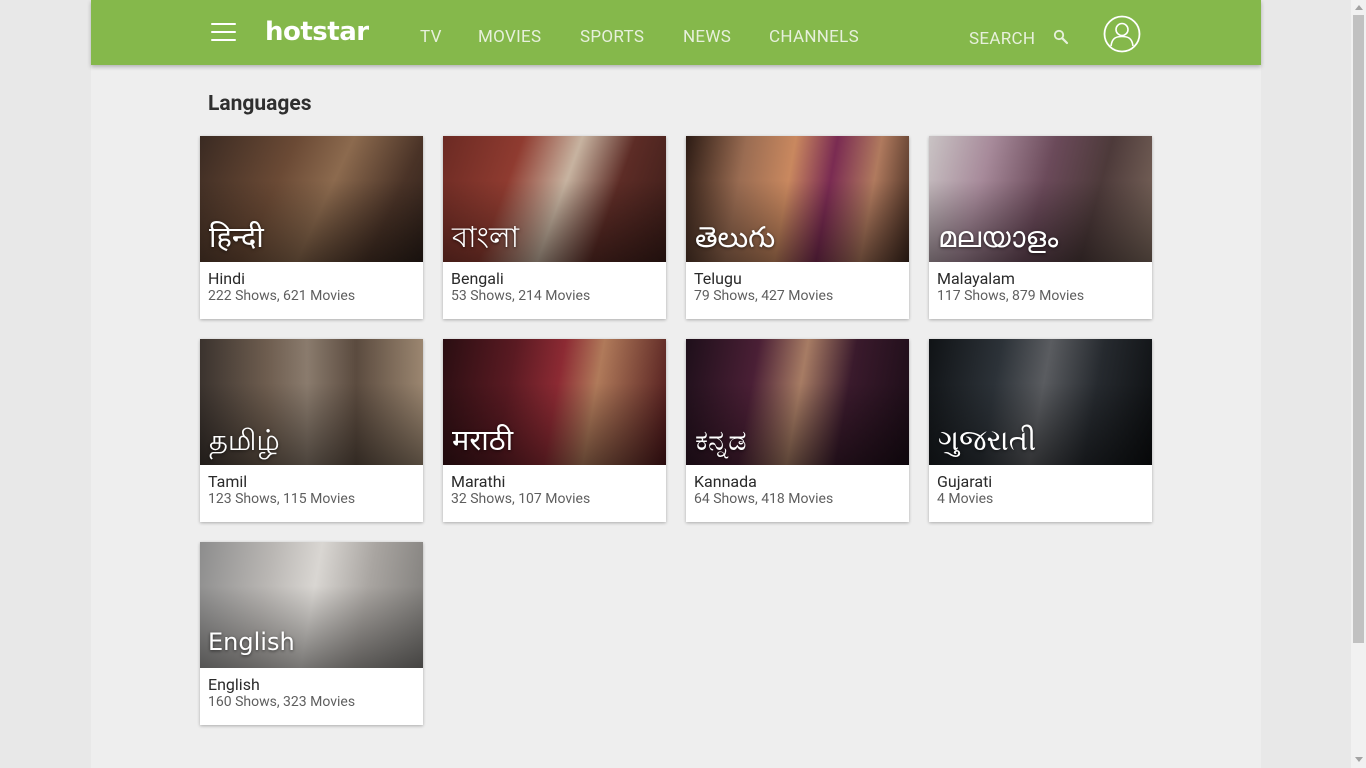 The width and height of the screenshot is (1366, 768). What do you see at coordinates (965, 481) in the screenshot?
I see `language-name: Gujarati` at bounding box center [965, 481].